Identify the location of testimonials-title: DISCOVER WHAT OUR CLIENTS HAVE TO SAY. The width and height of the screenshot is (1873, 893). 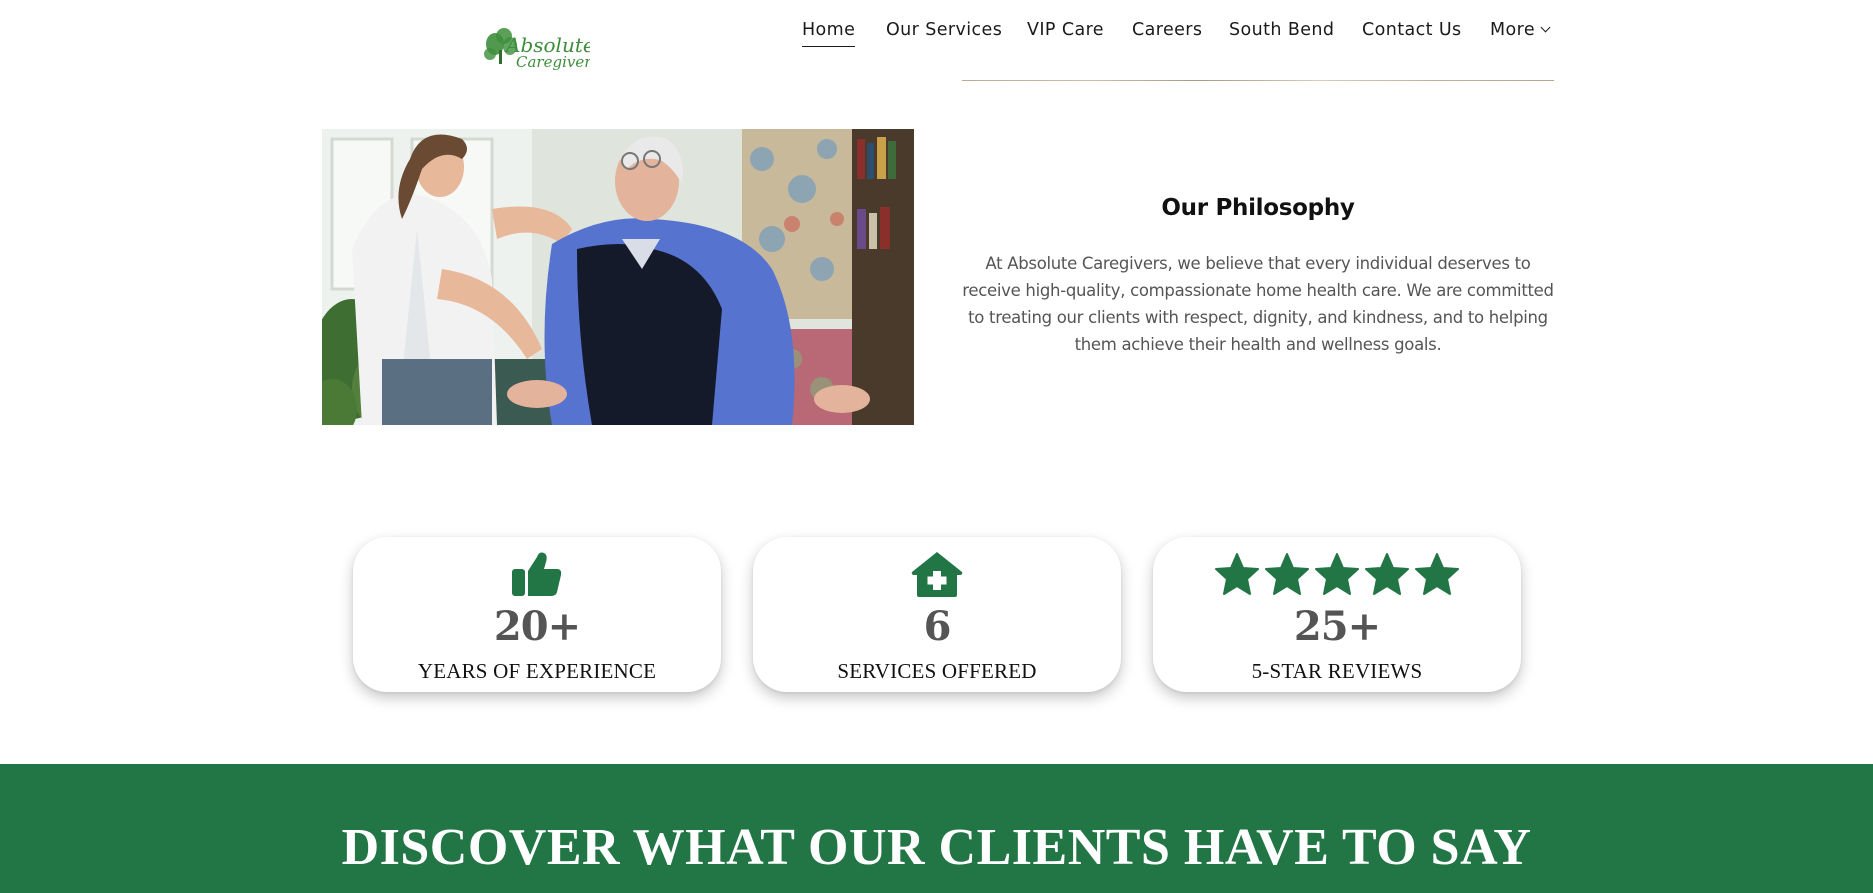
(936, 847).